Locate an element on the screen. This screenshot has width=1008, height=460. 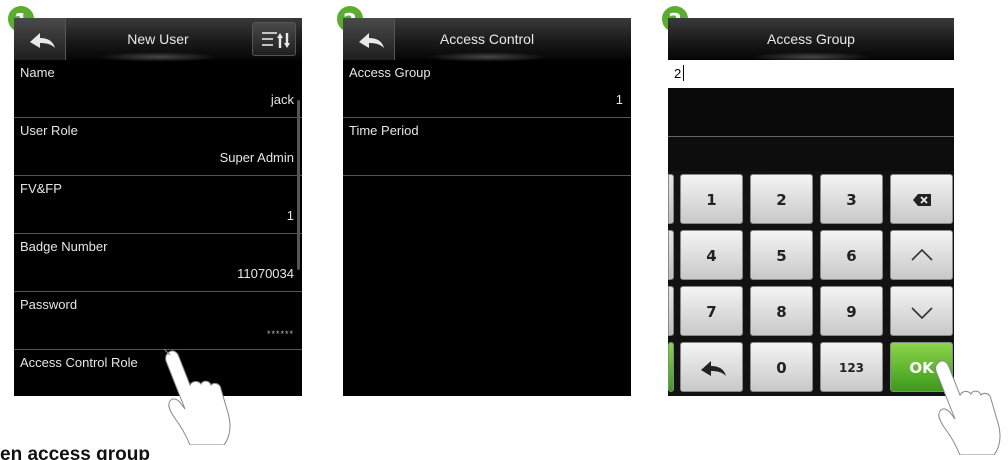
key-6: 6 is located at coordinates (851, 255).